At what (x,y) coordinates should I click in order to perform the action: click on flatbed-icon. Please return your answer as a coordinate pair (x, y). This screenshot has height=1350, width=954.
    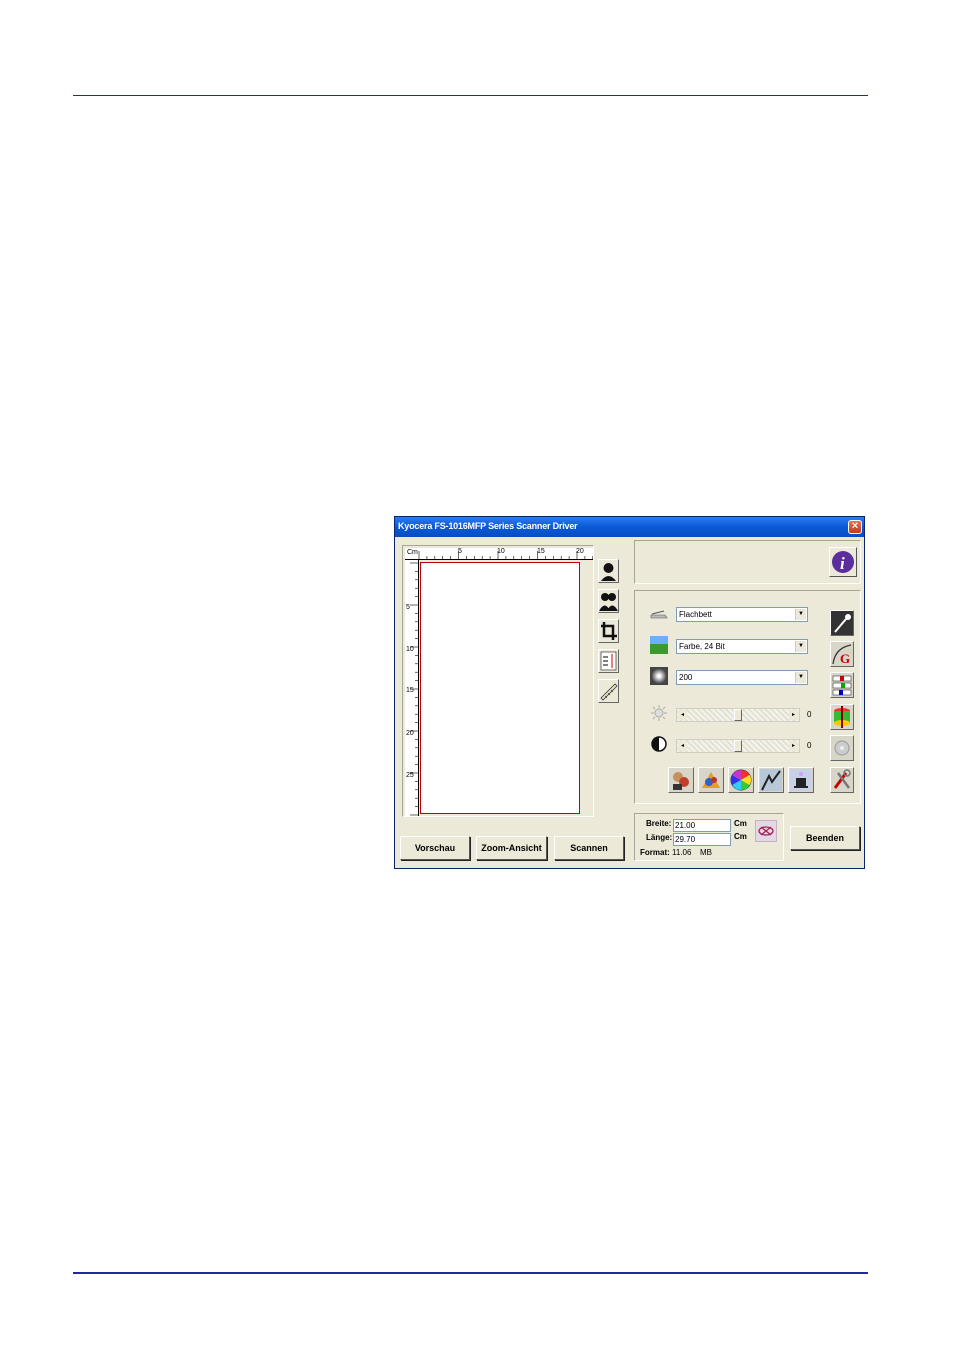
    Looking at the image, I should click on (659, 613).